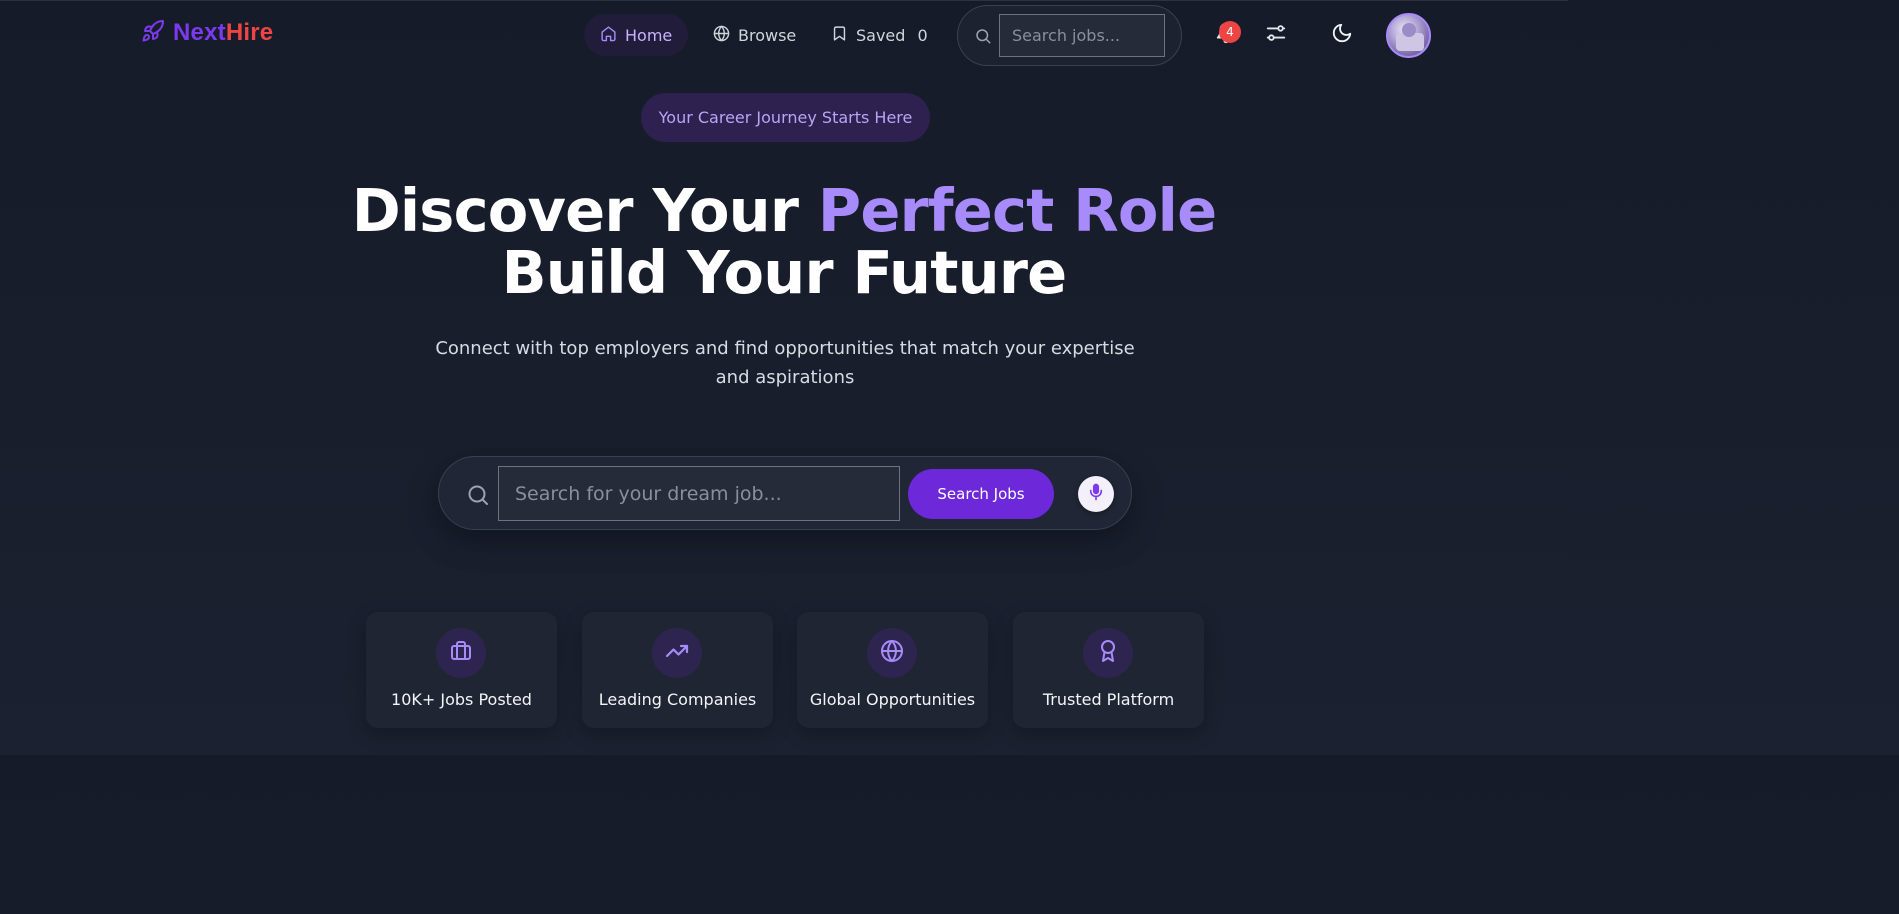  I want to click on sliders-icon, so click(1276, 35).